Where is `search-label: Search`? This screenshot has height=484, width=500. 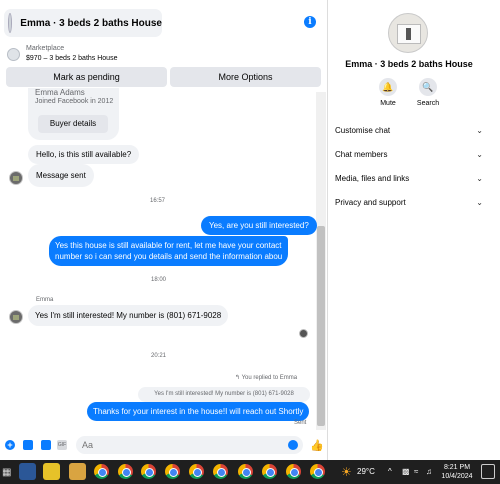
search-label: Search is located at coordinates (428, 103).